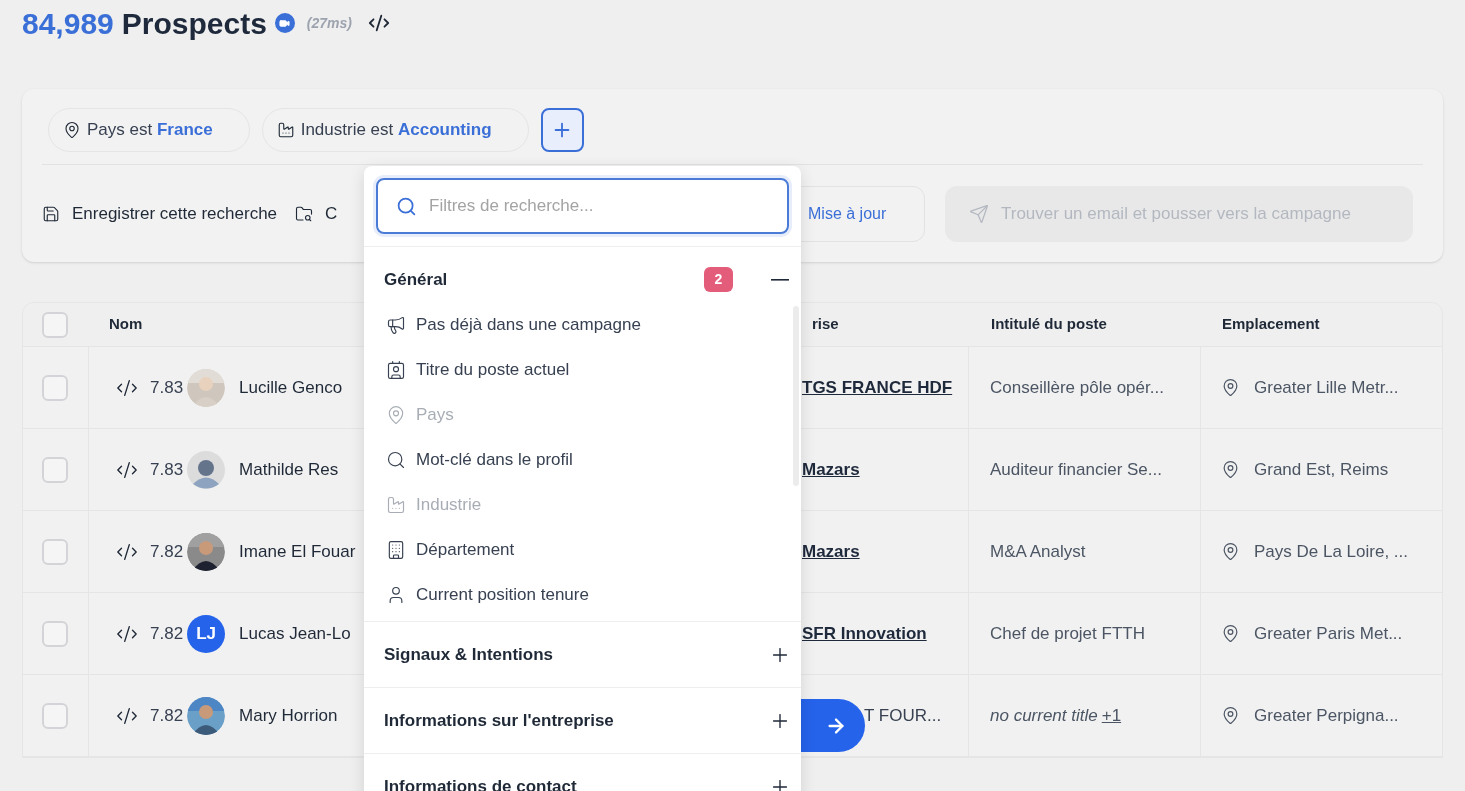 The width and height of the screenshot is (1465, 791). Describe the element at coordinates (150, 130) in the screenshot. I see `filter-label: Pays est France` at that location.